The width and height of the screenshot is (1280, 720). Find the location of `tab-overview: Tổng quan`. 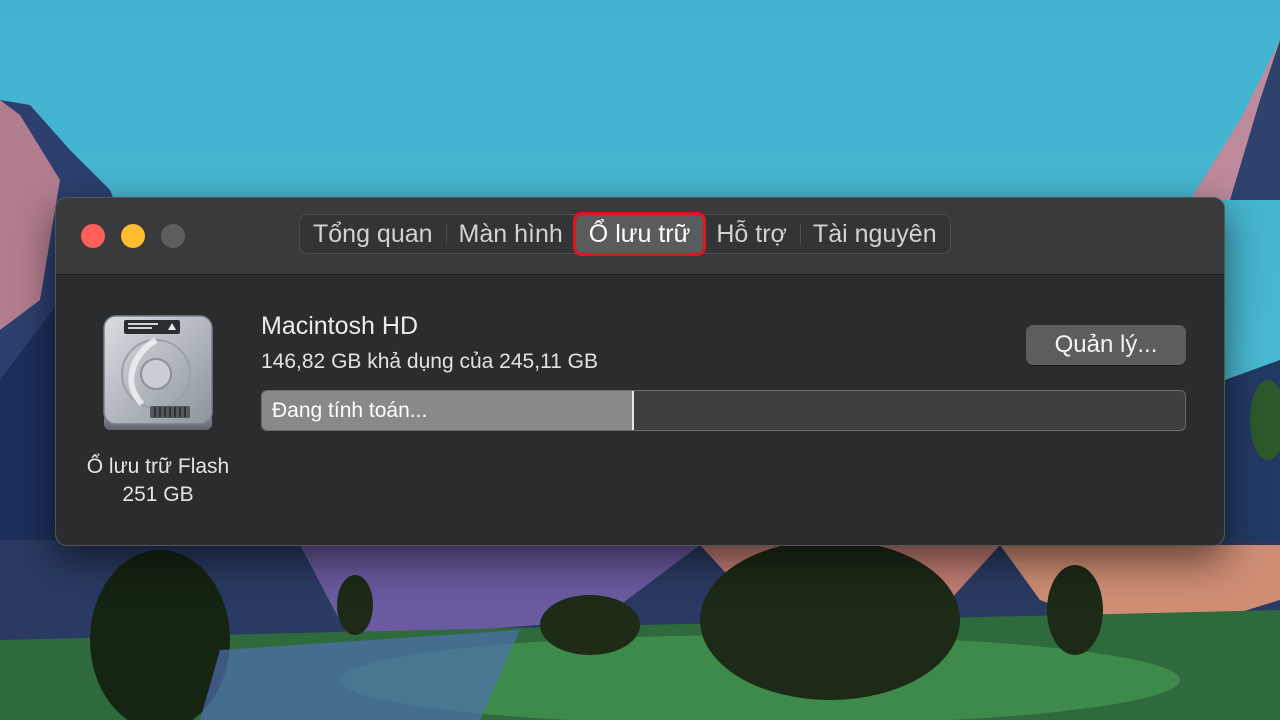

tab-overview: Tổng quan is located at coordinates (373, 234).